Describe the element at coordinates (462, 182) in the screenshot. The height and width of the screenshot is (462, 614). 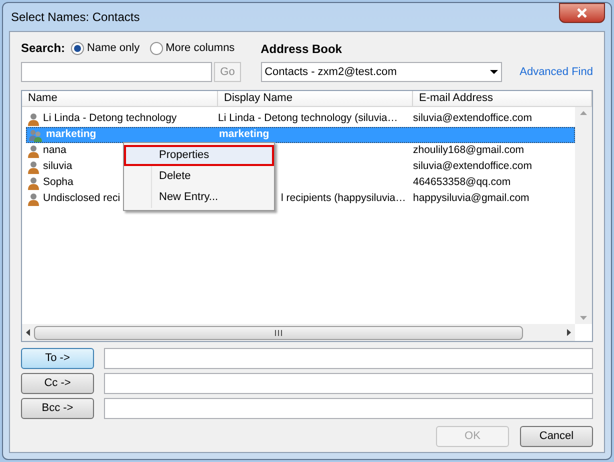
I see `email-cell: 464653358@qq.com` at that location.